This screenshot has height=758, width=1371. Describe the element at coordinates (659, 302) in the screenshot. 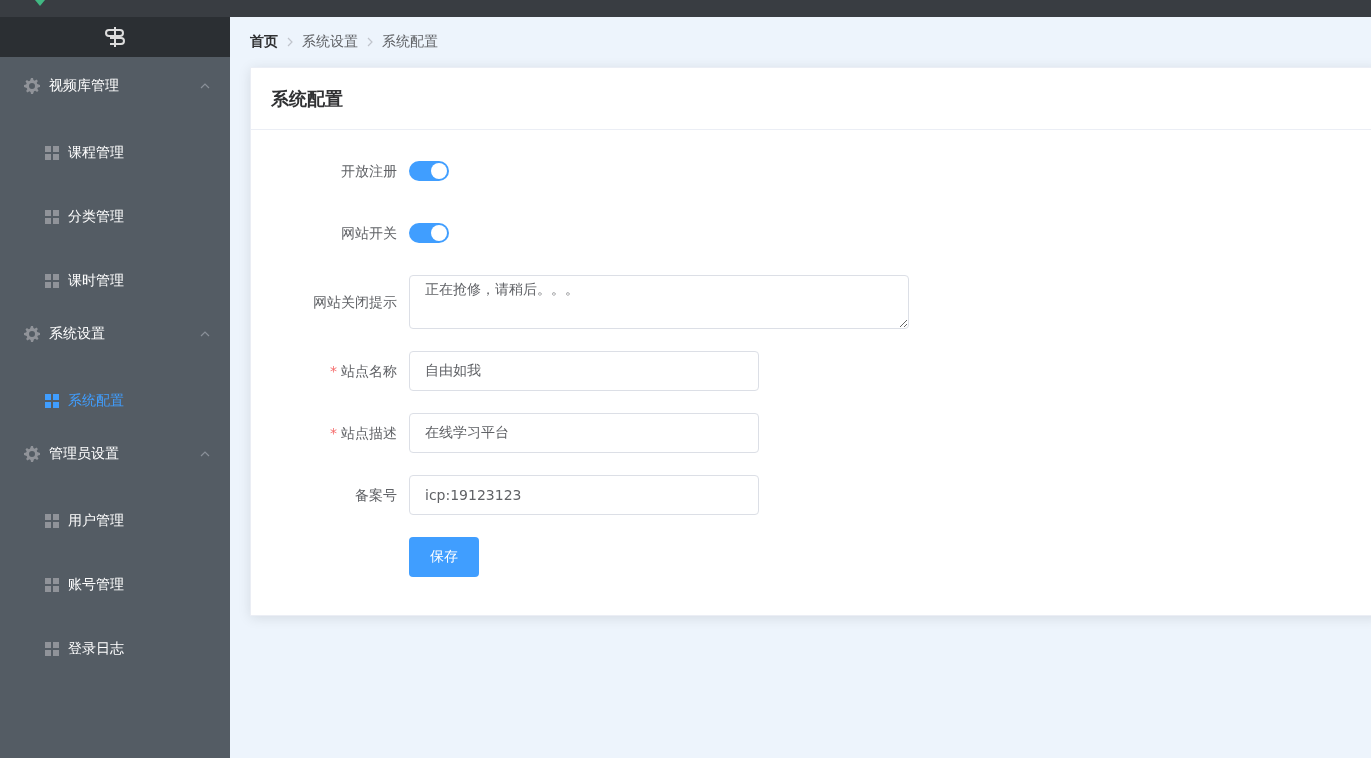

I see `text-area: 正在抢修，请稍后。。。` at that location.